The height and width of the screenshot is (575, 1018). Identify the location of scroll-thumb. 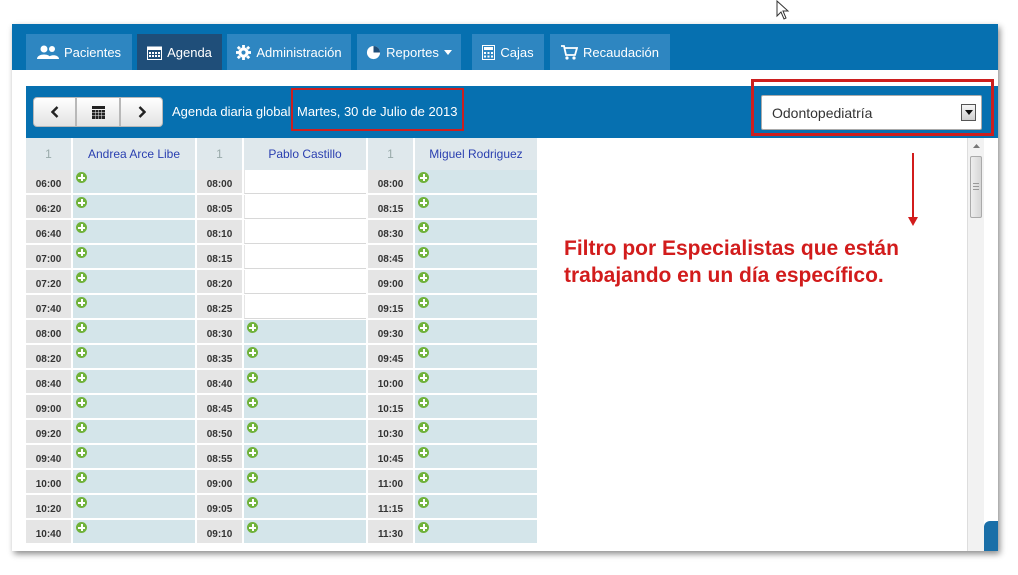
(976, 187).